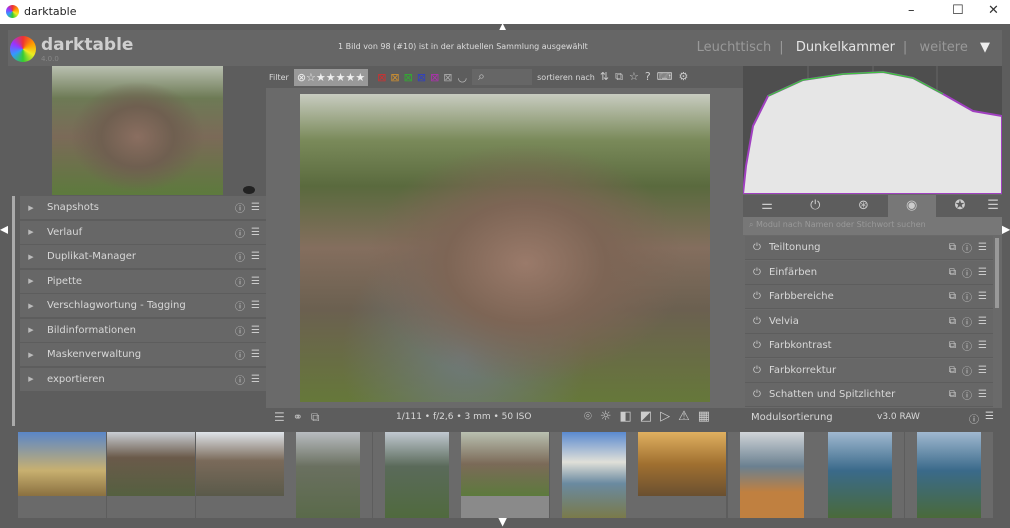 The image size is (1010, 528). Describe the element at coordinates (143, 257) in the screenshot. I see `module-row: ▶ Duplikat-Manager ⓘ ☰` at that location.